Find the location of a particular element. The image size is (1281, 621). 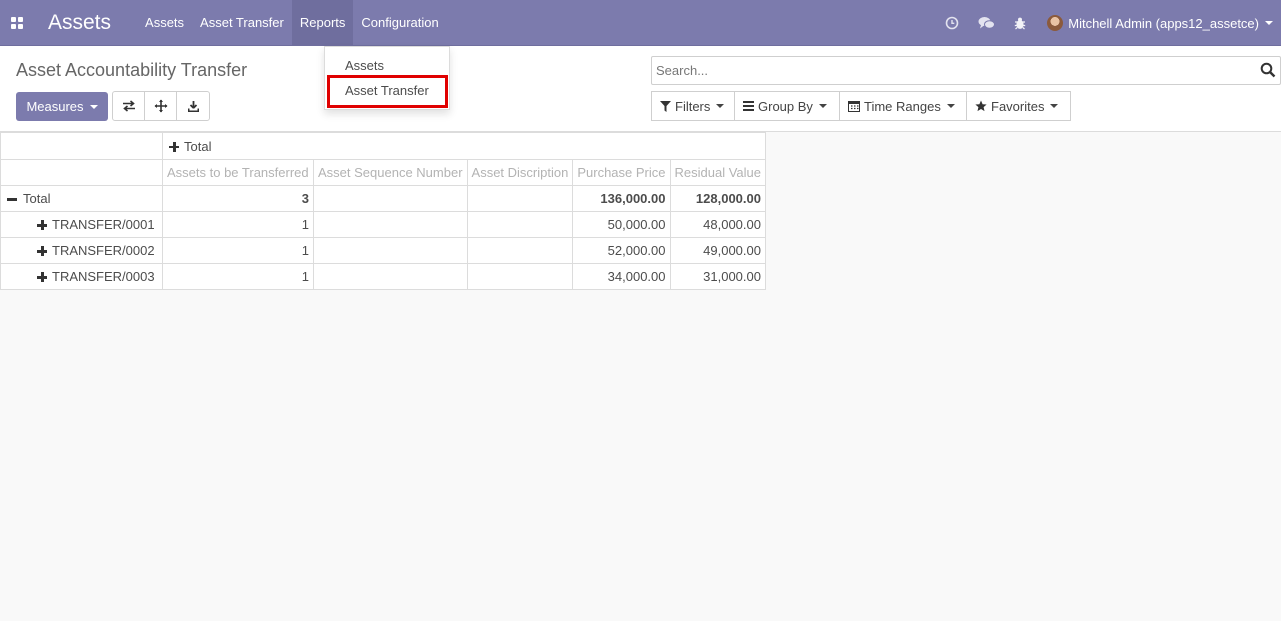

calendar-icon is located at coordinates (854, 106).